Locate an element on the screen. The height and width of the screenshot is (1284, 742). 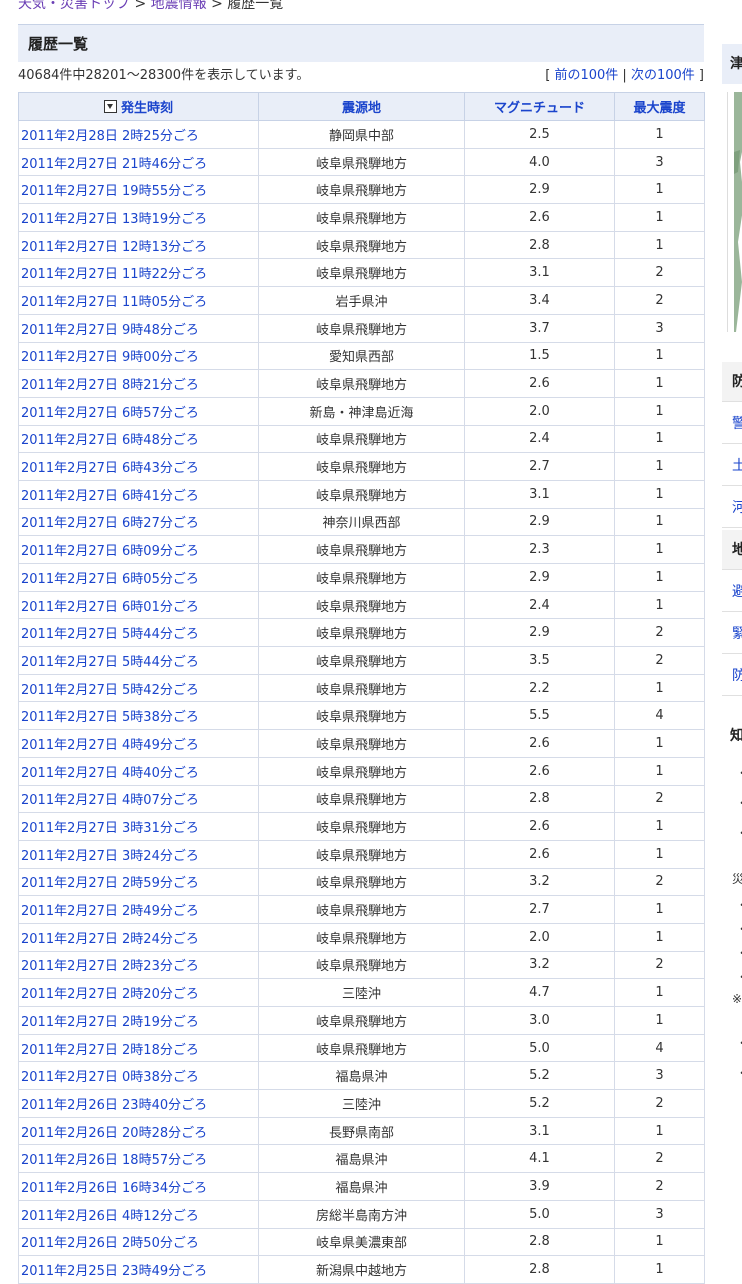
earthquake-detail-link: 2011年2月28日 2時25分ごろ is located at coordinates (110, 136).